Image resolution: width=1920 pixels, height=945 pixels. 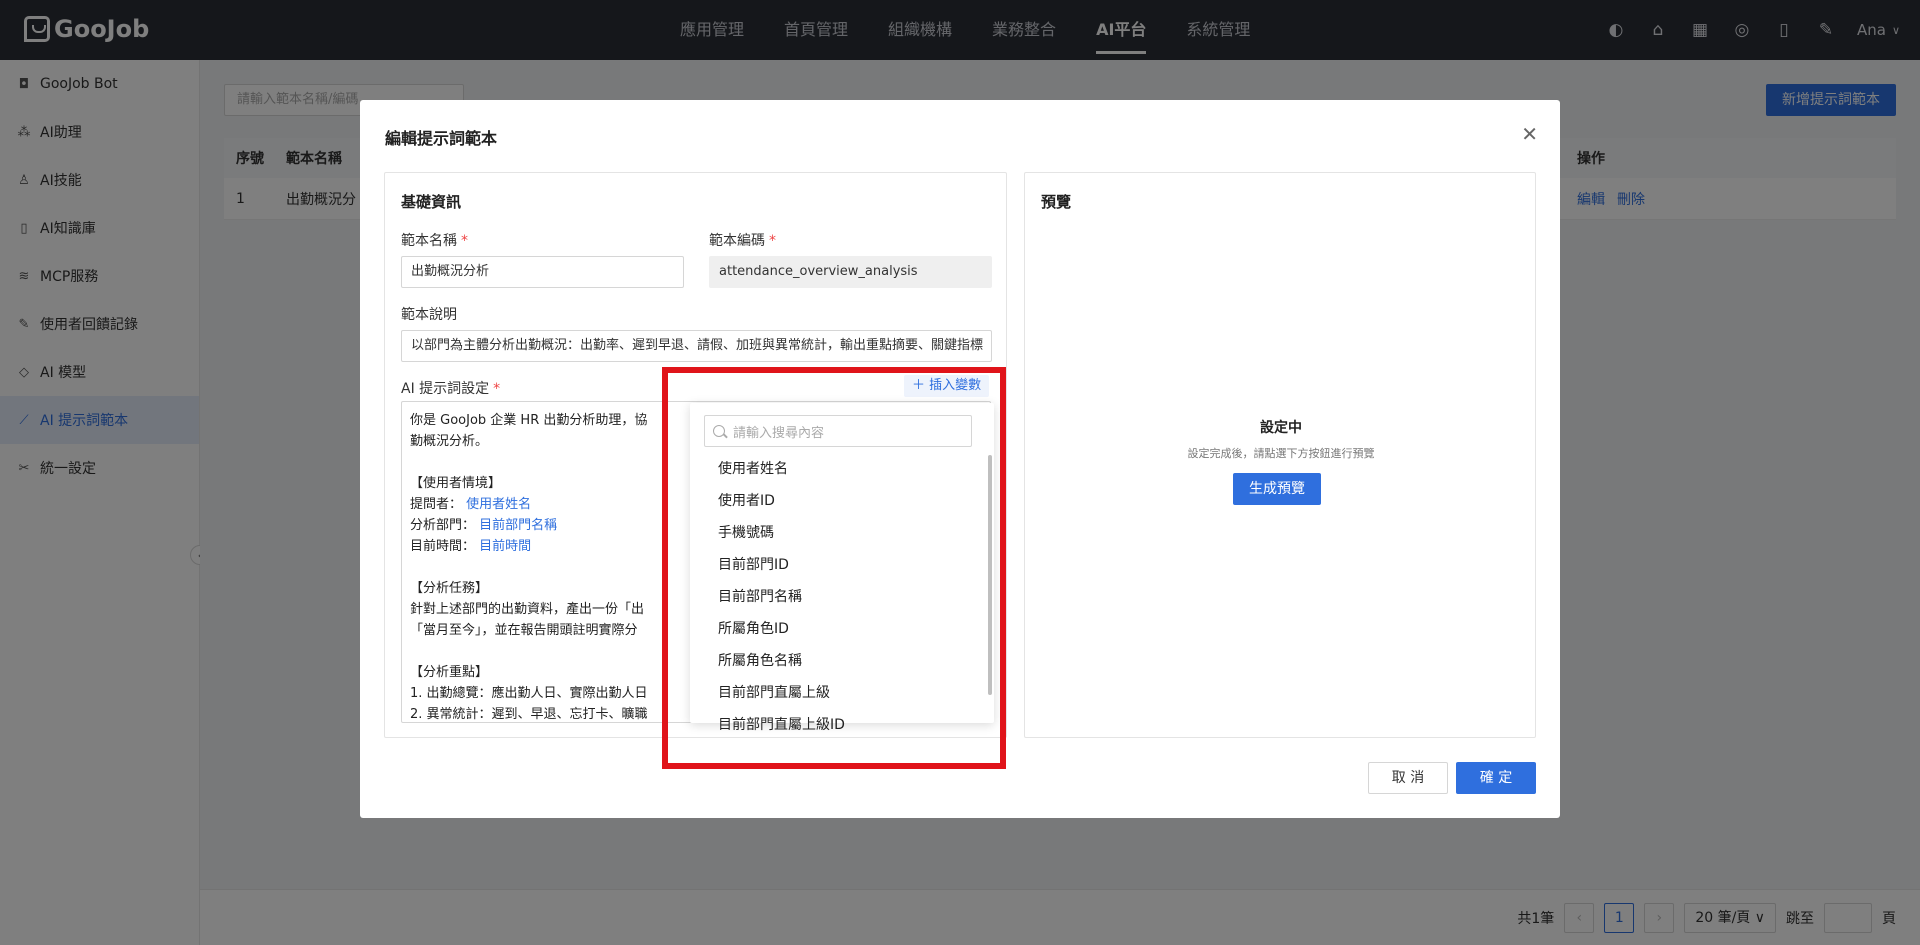 What do you see at coordinates (505, 546) in the screenshot?
I see `variable-tag: 目前時間` at bounding box center [505, 546].